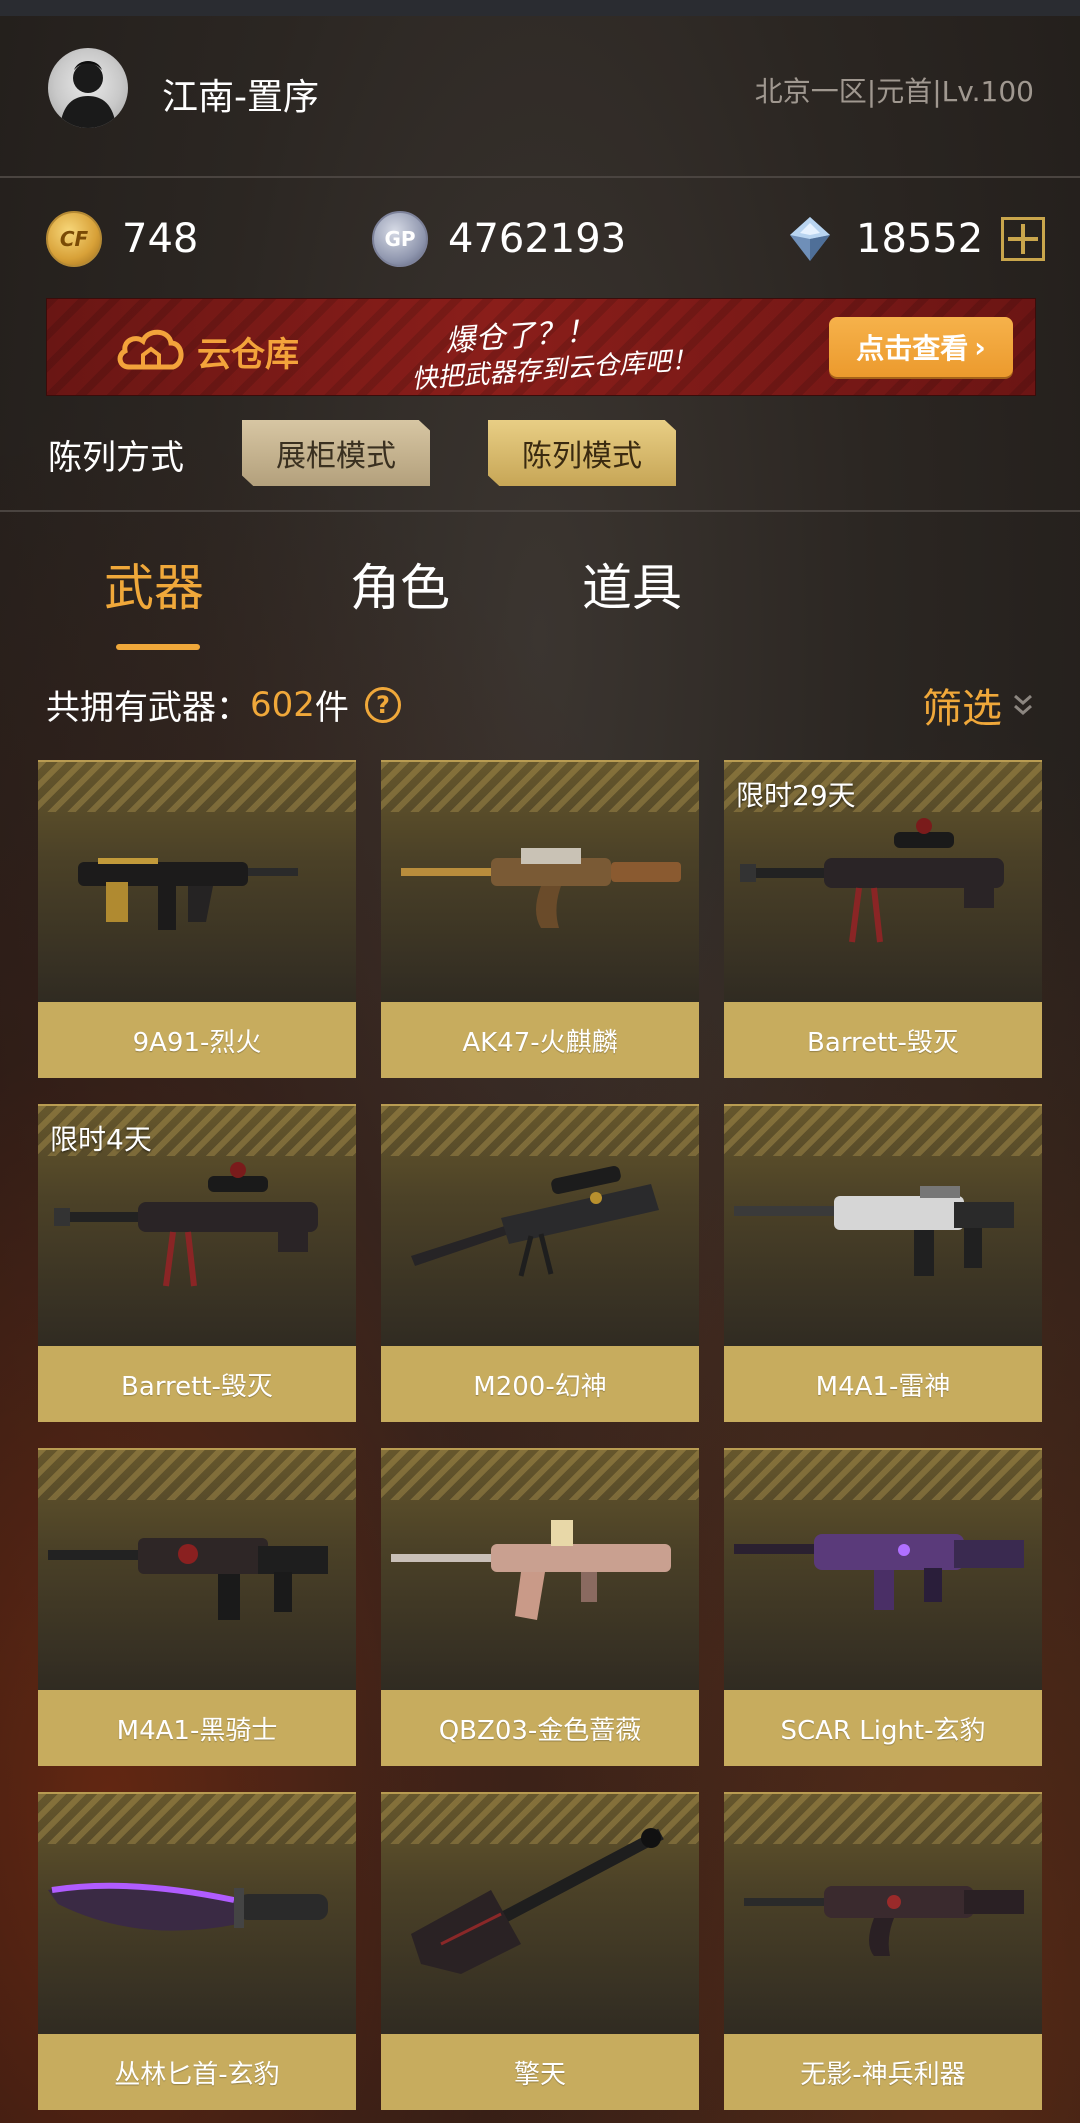  Describe the element at coordinates (540, 8) in the screenshot. I see `status-bar` at that location.